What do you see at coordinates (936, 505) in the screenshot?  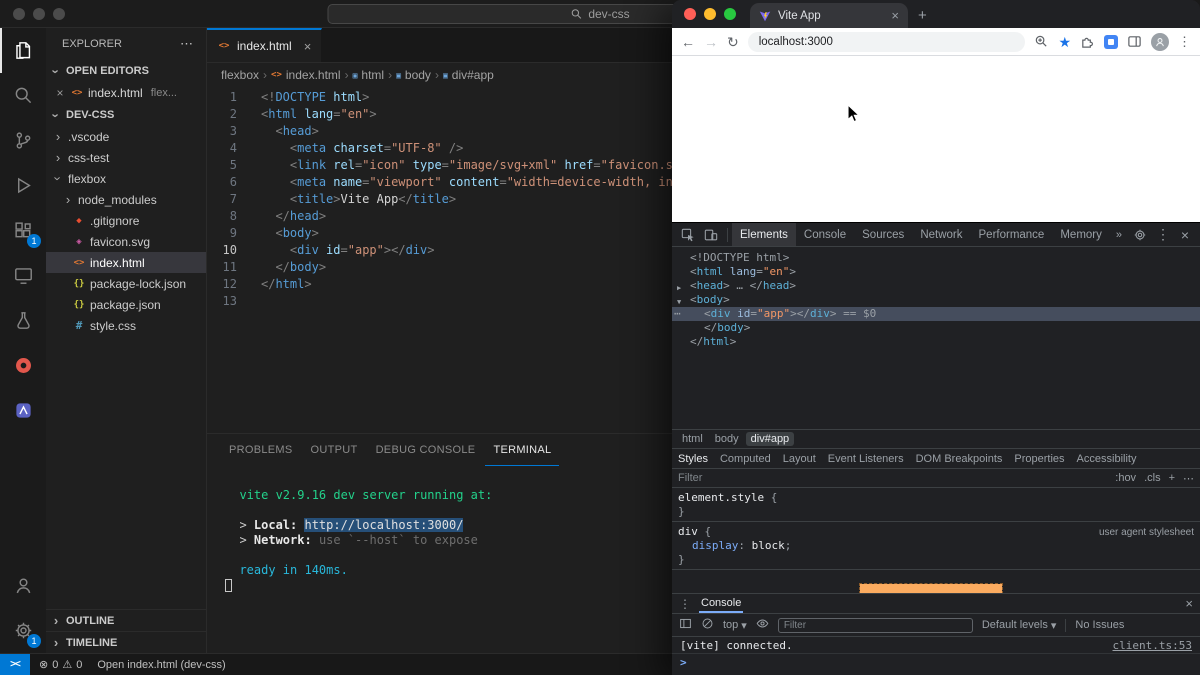 I see `css-rule: element.style {}` at bounding box center [936, 505].